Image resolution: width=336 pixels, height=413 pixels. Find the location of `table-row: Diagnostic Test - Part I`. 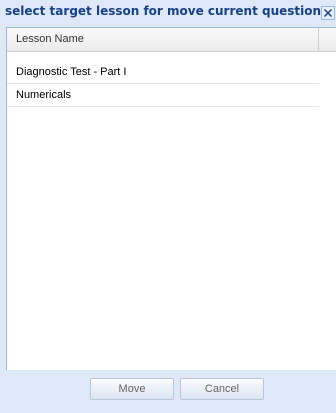

table-row: Diagnostic Test - Part I is located at coordinates (163, 72).